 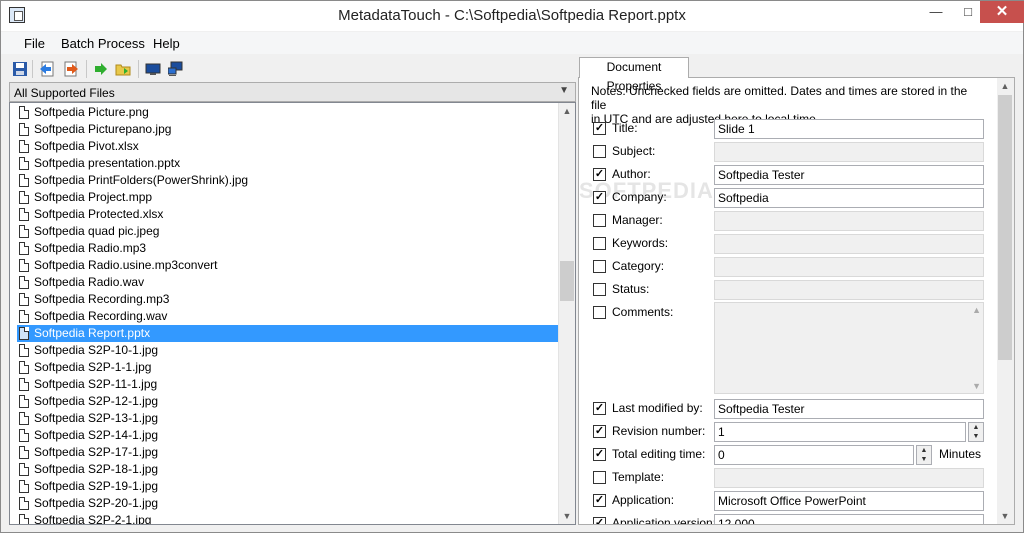 I want to click on list-item: Softpedia Recording.mp3, so click(x=288, y=299).